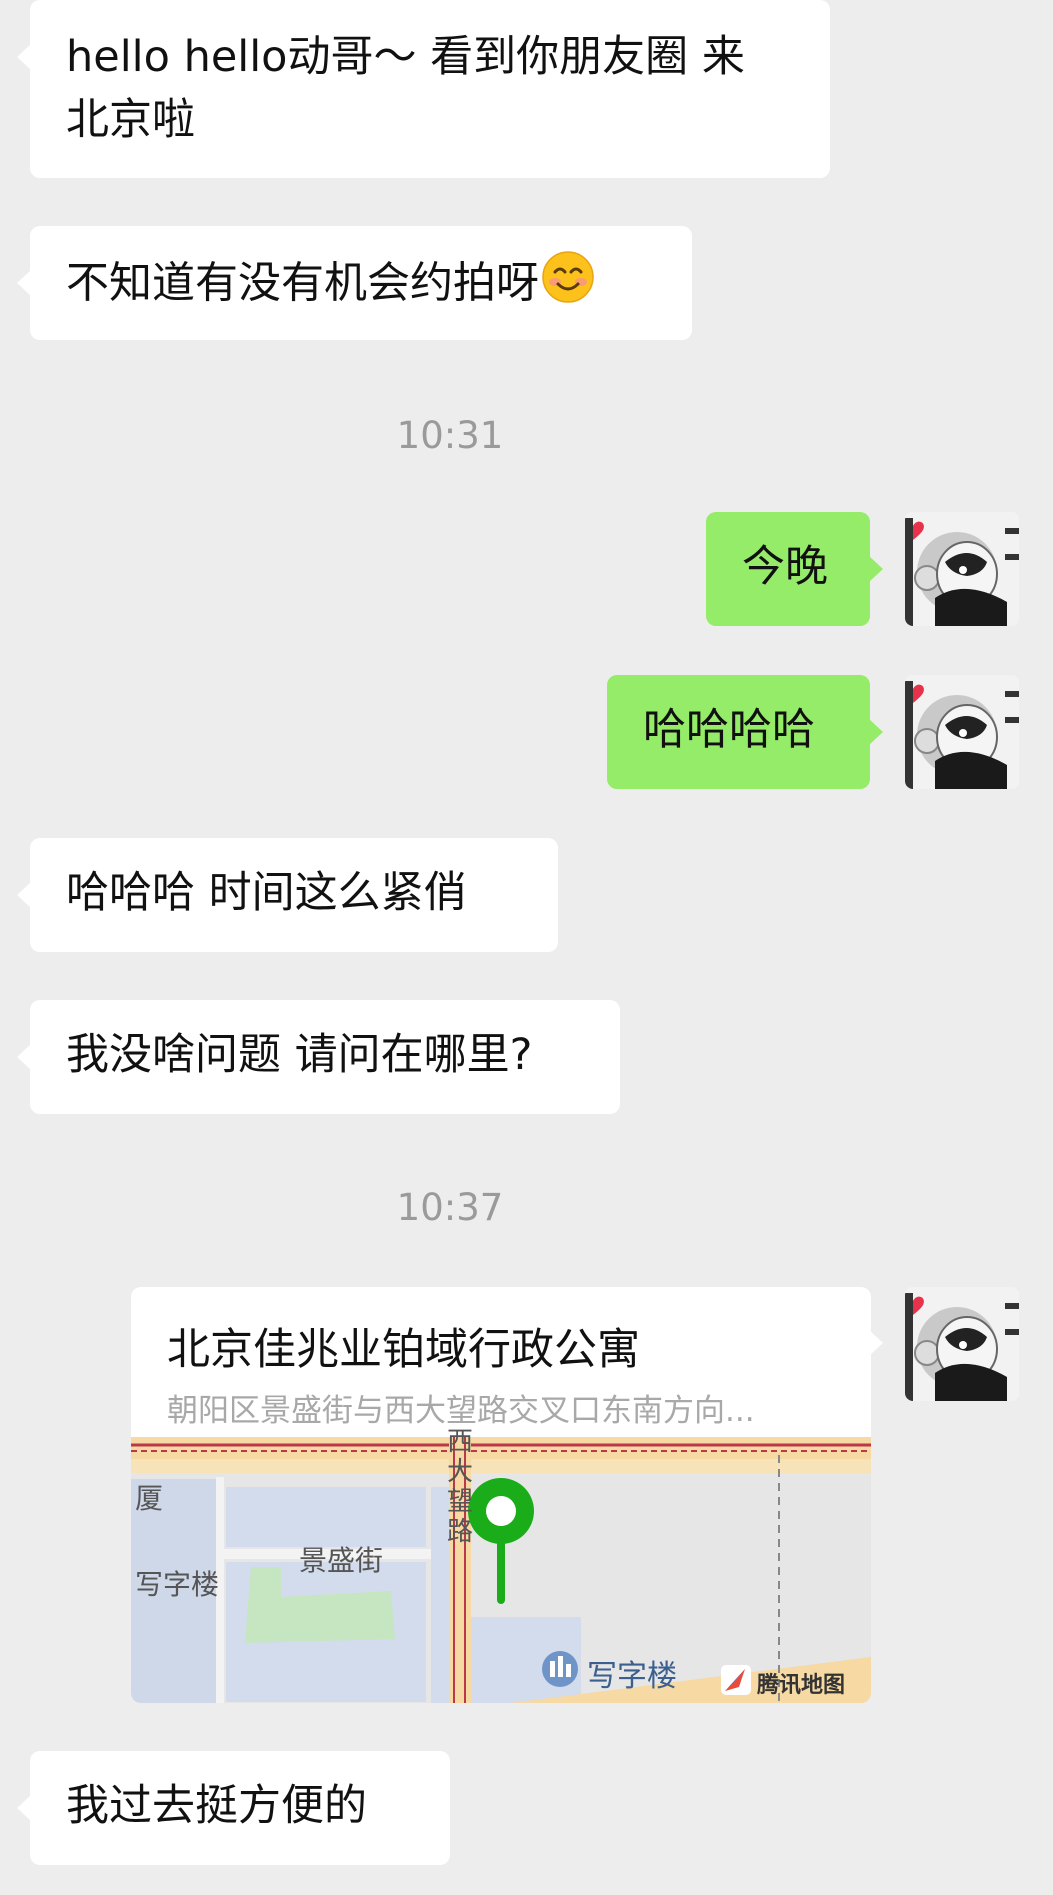  I want to click on map-label: 厦, so click(149, 1498).